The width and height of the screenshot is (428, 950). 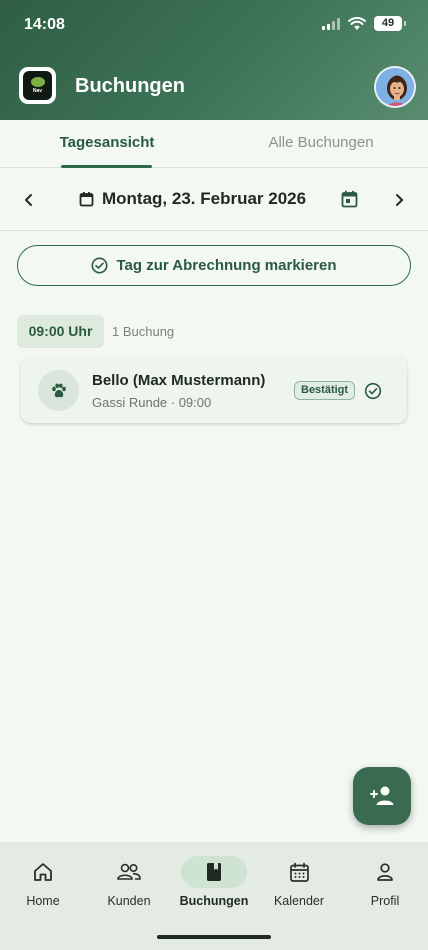 What do you see at coordinates (60, 331) in the screenshot?
I see `time-group-chip: 09:00 Uhr` at bounding box center [60, 331].